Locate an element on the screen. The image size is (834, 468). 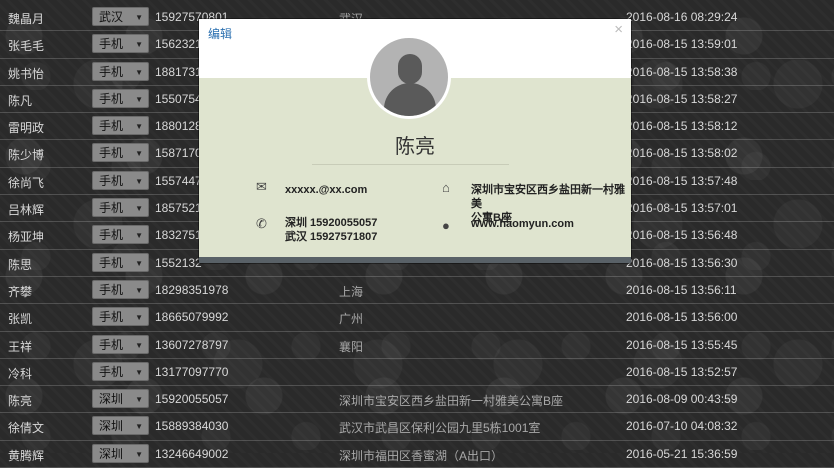
phone-cell: 1832751 is located at coordinates (178, 235).